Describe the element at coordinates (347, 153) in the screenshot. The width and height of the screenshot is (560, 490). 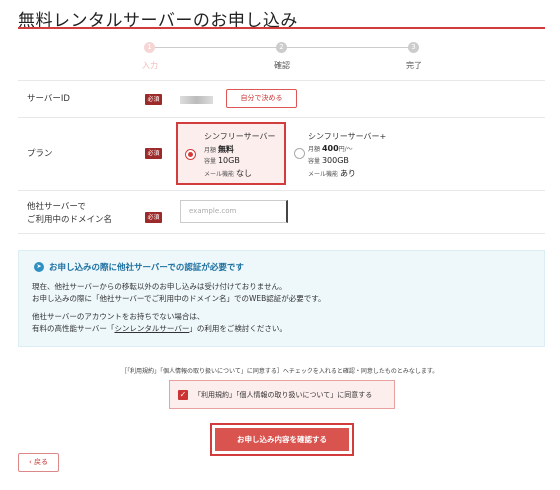
I see `plan-option-plus: シンフリーサーバー+ 月額 400円/～ 容量 300GB メール機能 あり` at that location.